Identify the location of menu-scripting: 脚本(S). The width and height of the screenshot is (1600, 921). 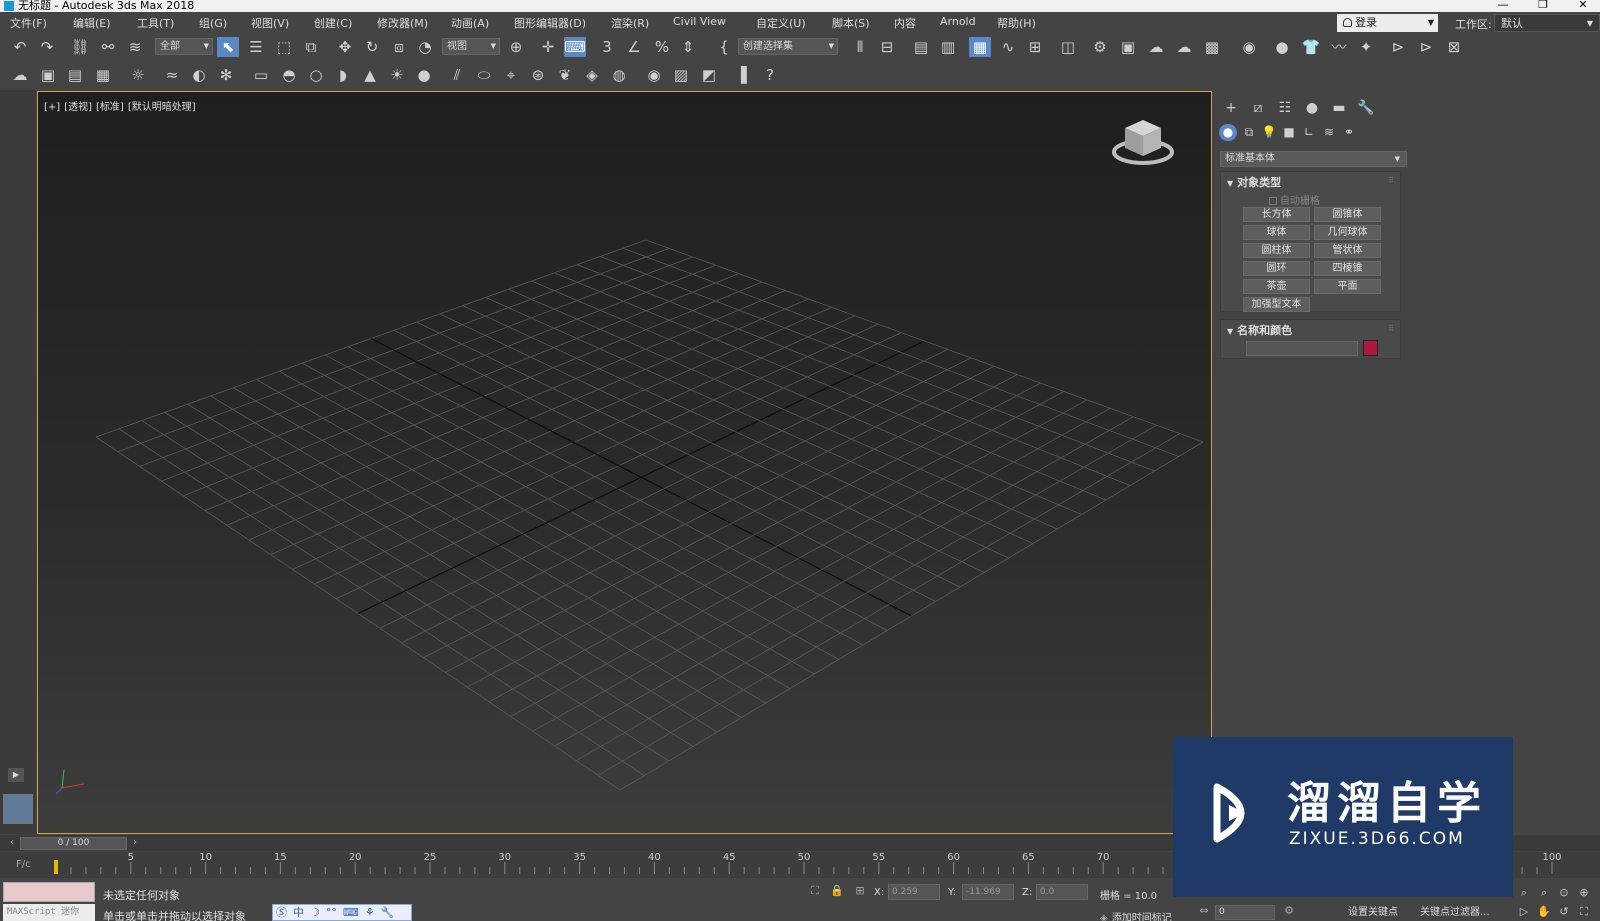
(851, 23).